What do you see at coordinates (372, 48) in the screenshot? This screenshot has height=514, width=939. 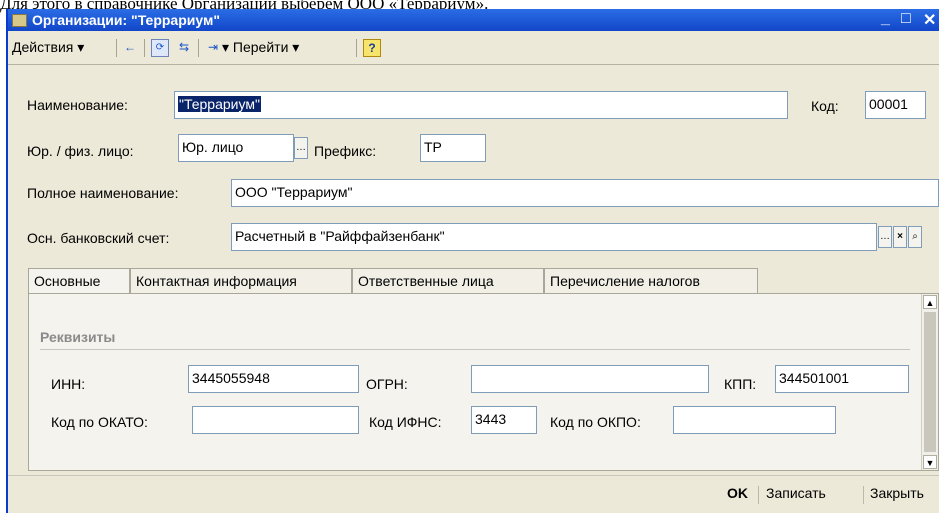 I see `help-icon: ?` at bounding box center [372, 48].